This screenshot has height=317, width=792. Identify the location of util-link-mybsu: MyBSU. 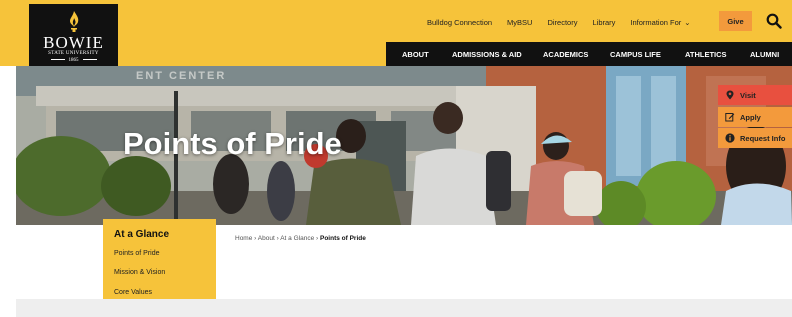
(519, 22).